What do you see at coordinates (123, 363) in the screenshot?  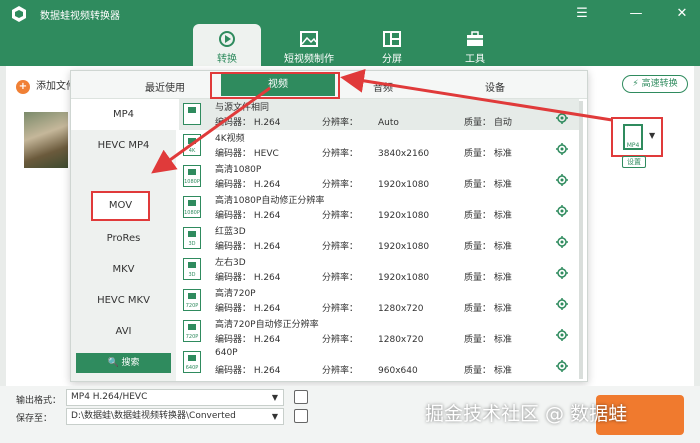 I see `search-button: 🔍 搜索` at bounding box center [123, 363].